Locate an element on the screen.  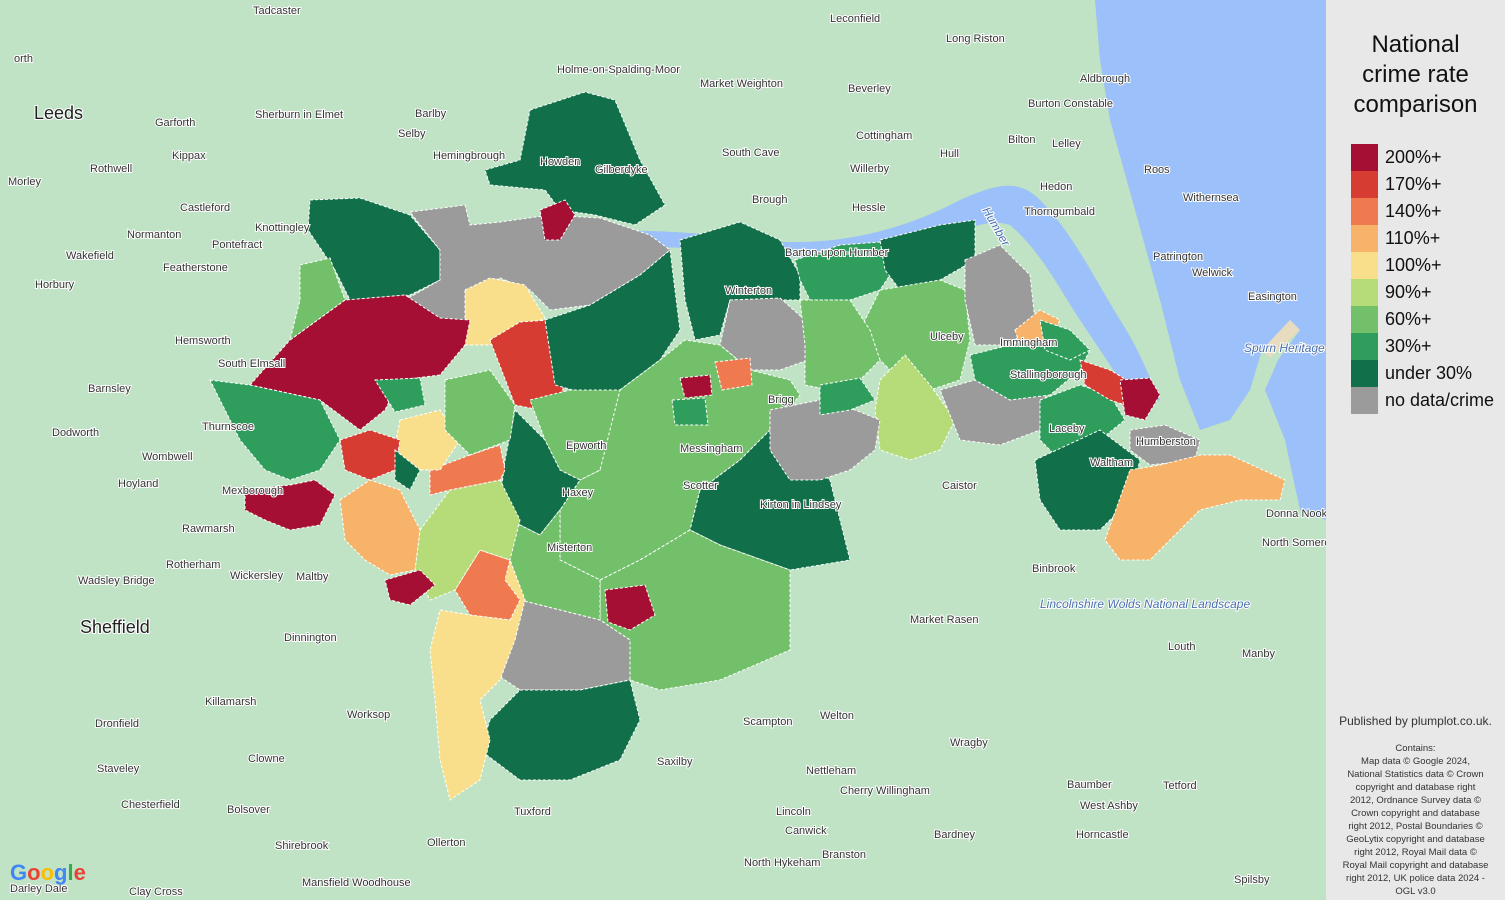
label-saxilby: Saxilby is located at coordinates (675, 762).